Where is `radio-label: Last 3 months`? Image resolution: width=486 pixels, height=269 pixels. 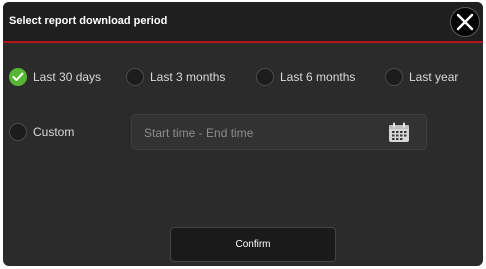 radio-label: Last 3 months is located at coordinates (188, 77).